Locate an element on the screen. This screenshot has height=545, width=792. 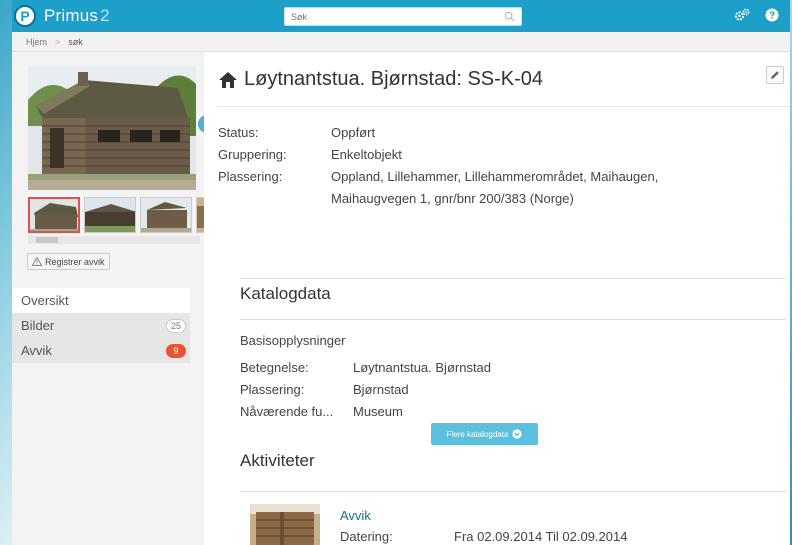
section-heading-aktiviteter: Aktiviteter is located at coordinates (277, 460).